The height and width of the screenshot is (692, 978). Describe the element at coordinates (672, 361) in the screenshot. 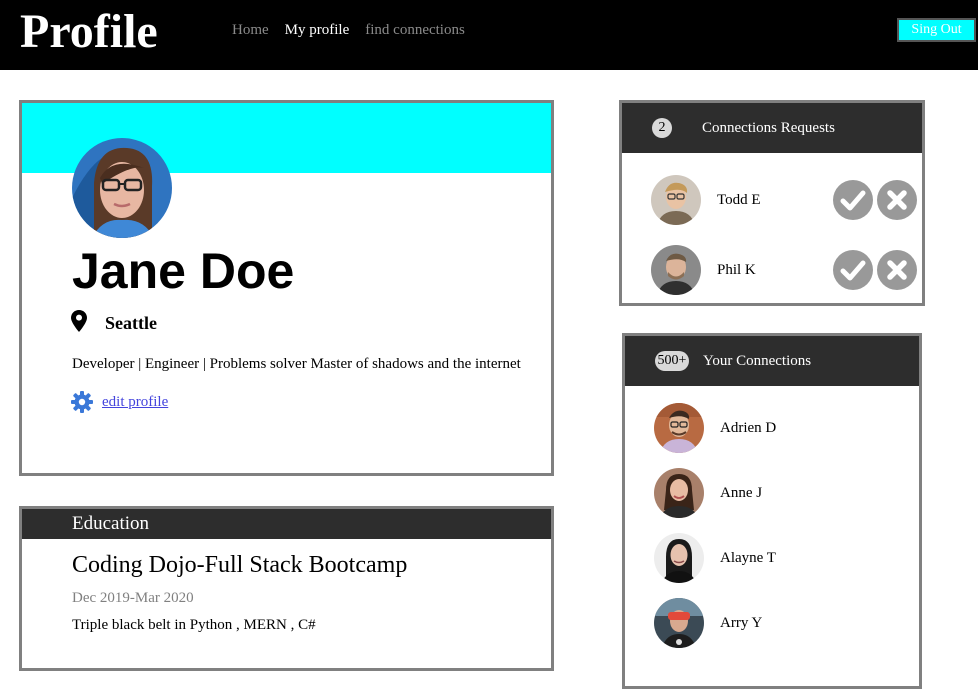

I see `connections-count-badge: 500+` at that location.